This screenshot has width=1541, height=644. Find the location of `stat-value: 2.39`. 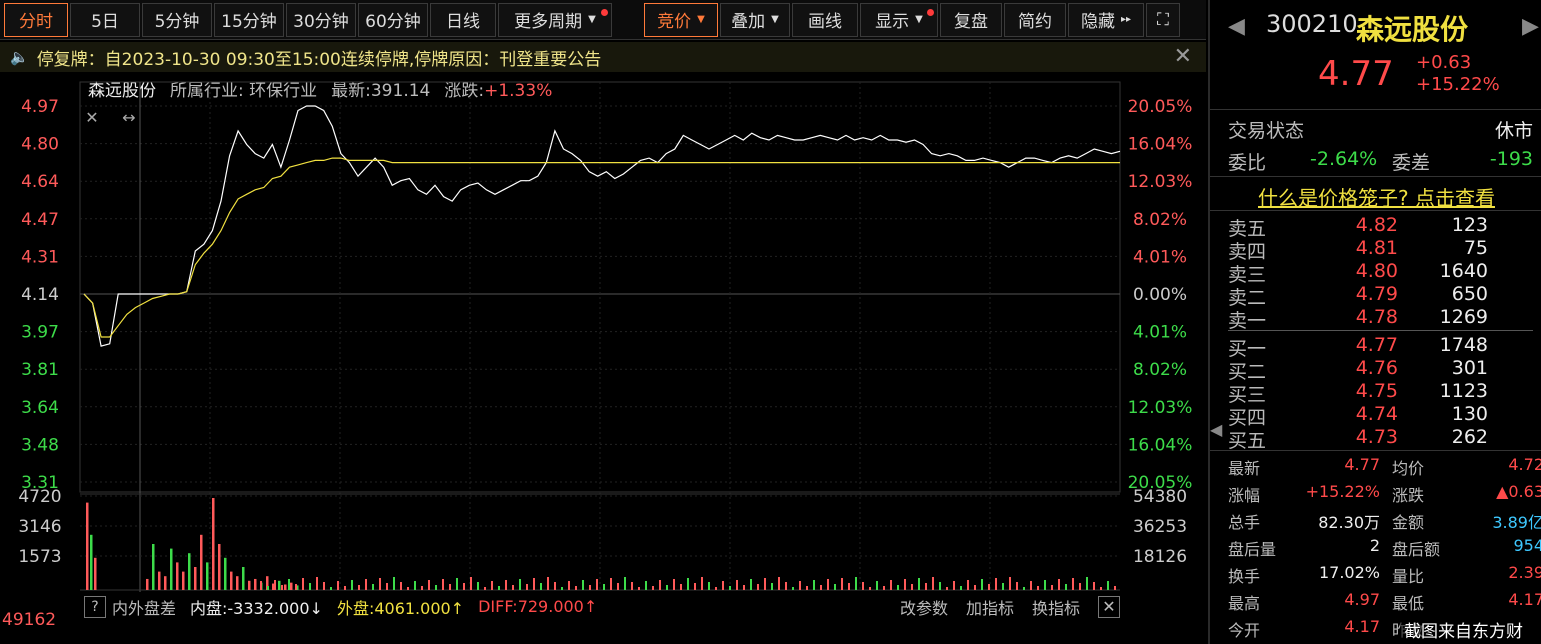

stat-value: 2.39 is located at coordinates (1524, 572).